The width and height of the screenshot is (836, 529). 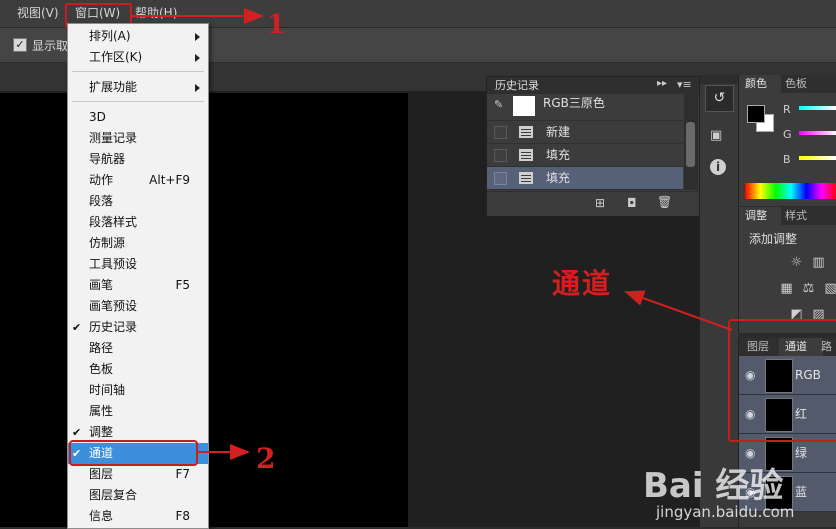 What do you see at coordinates (266, 458) in the screenshot?
I see `annotation-step2: 2` at bounding box center [266, 458].